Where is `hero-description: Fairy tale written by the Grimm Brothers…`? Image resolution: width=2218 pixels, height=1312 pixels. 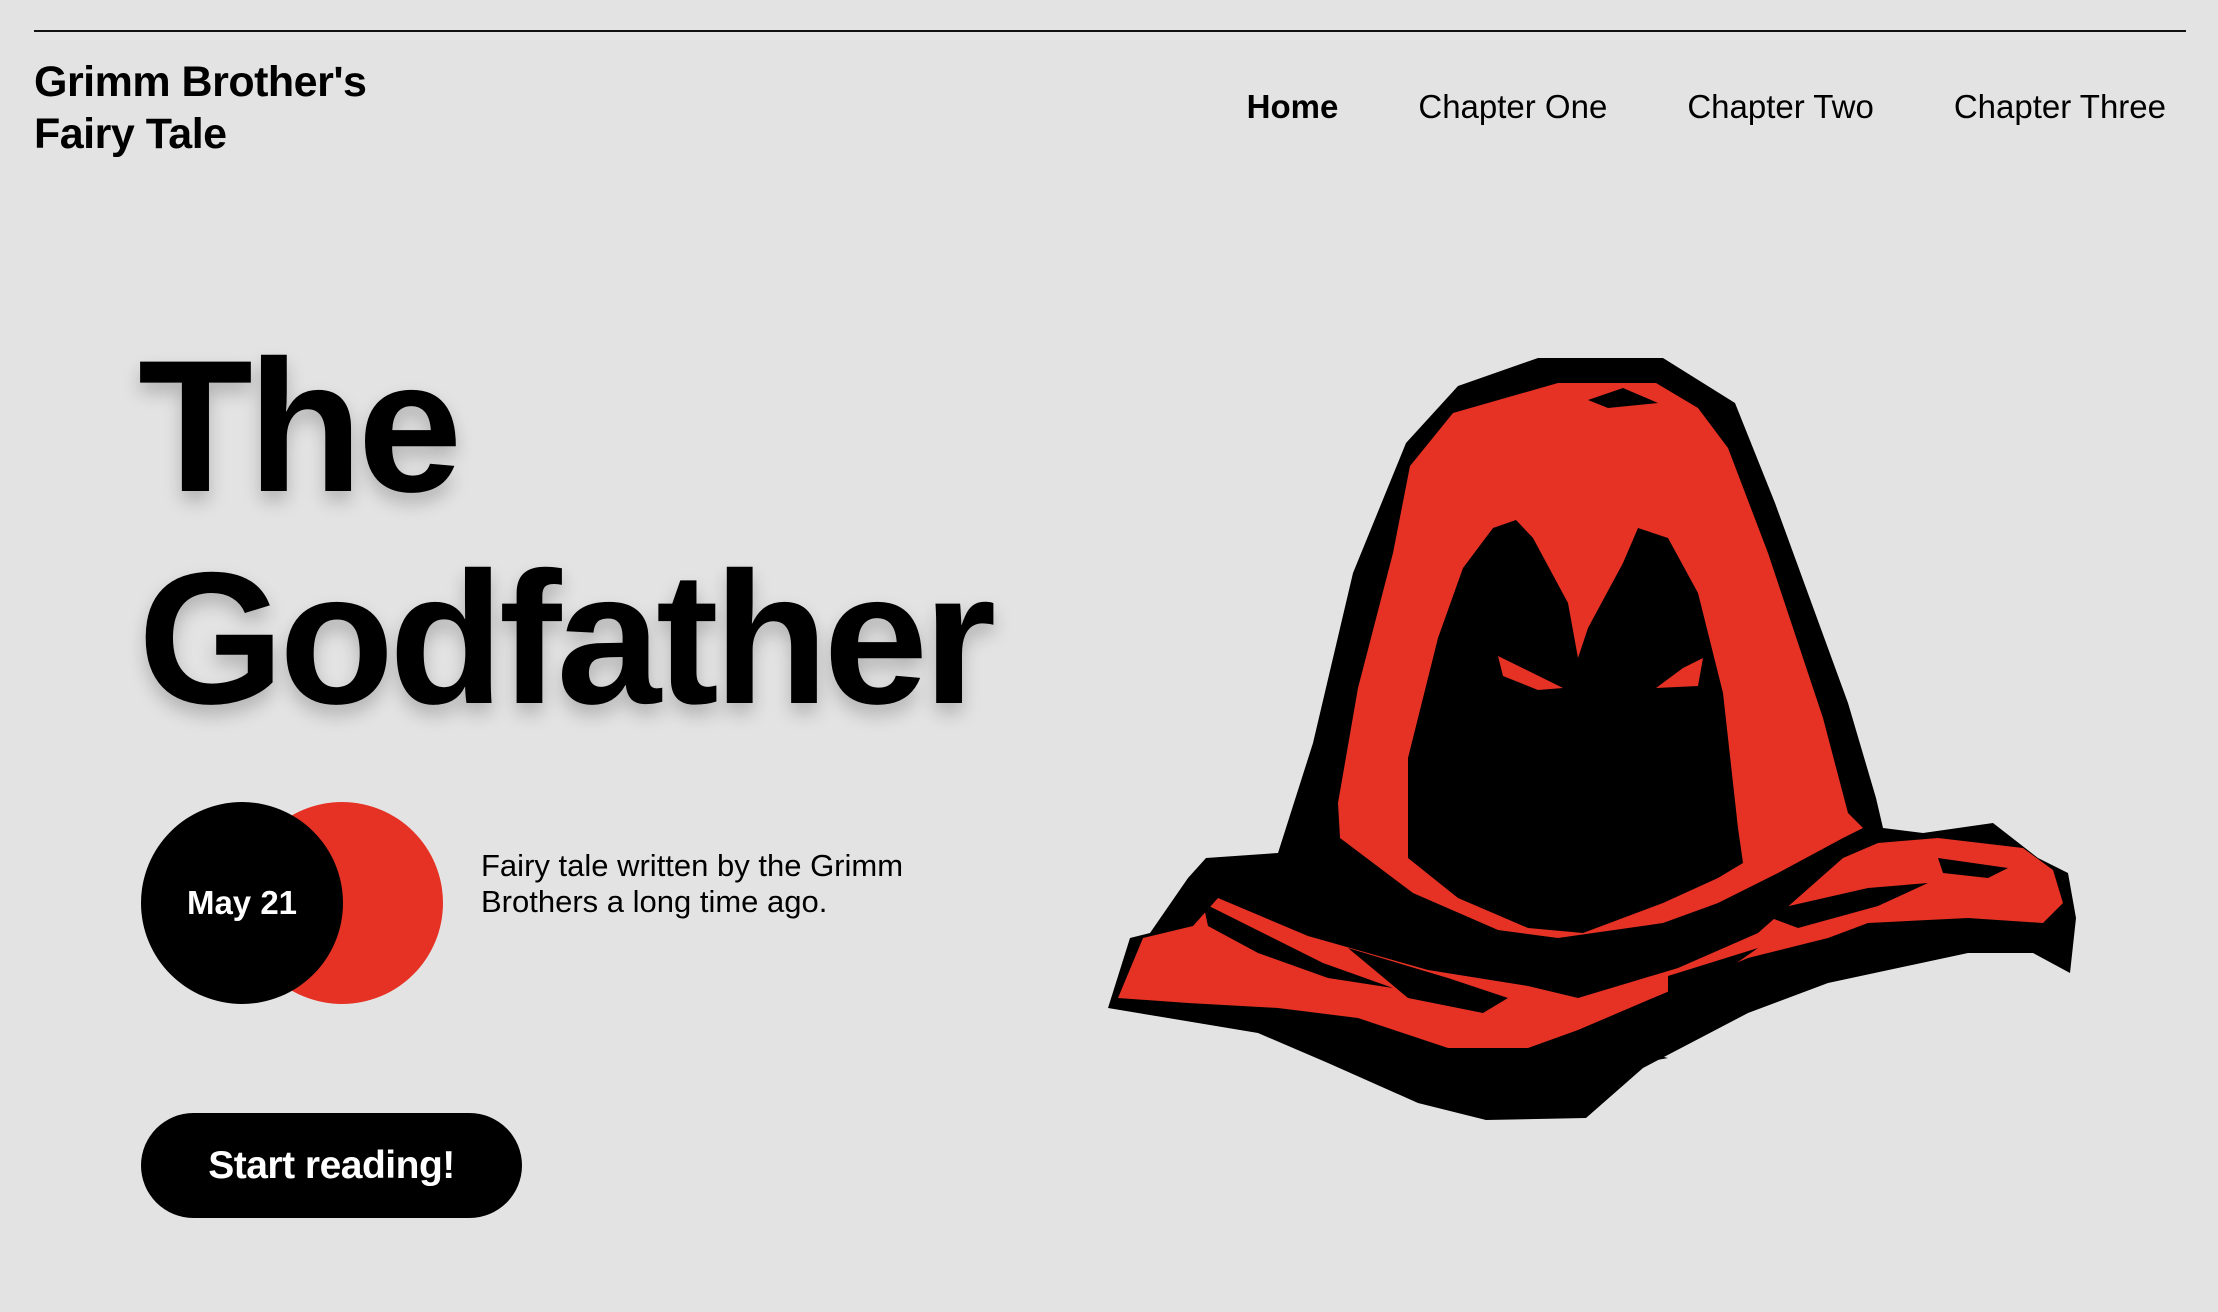 hero-description: Fairy tale written by the Grimm Brothers… is located at coordinates (692, 883).